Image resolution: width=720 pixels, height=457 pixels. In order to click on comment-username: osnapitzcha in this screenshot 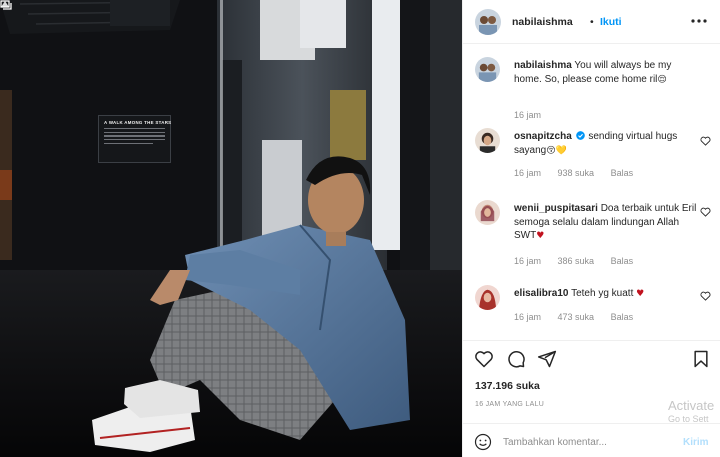, I will do `click(543, 136)`.